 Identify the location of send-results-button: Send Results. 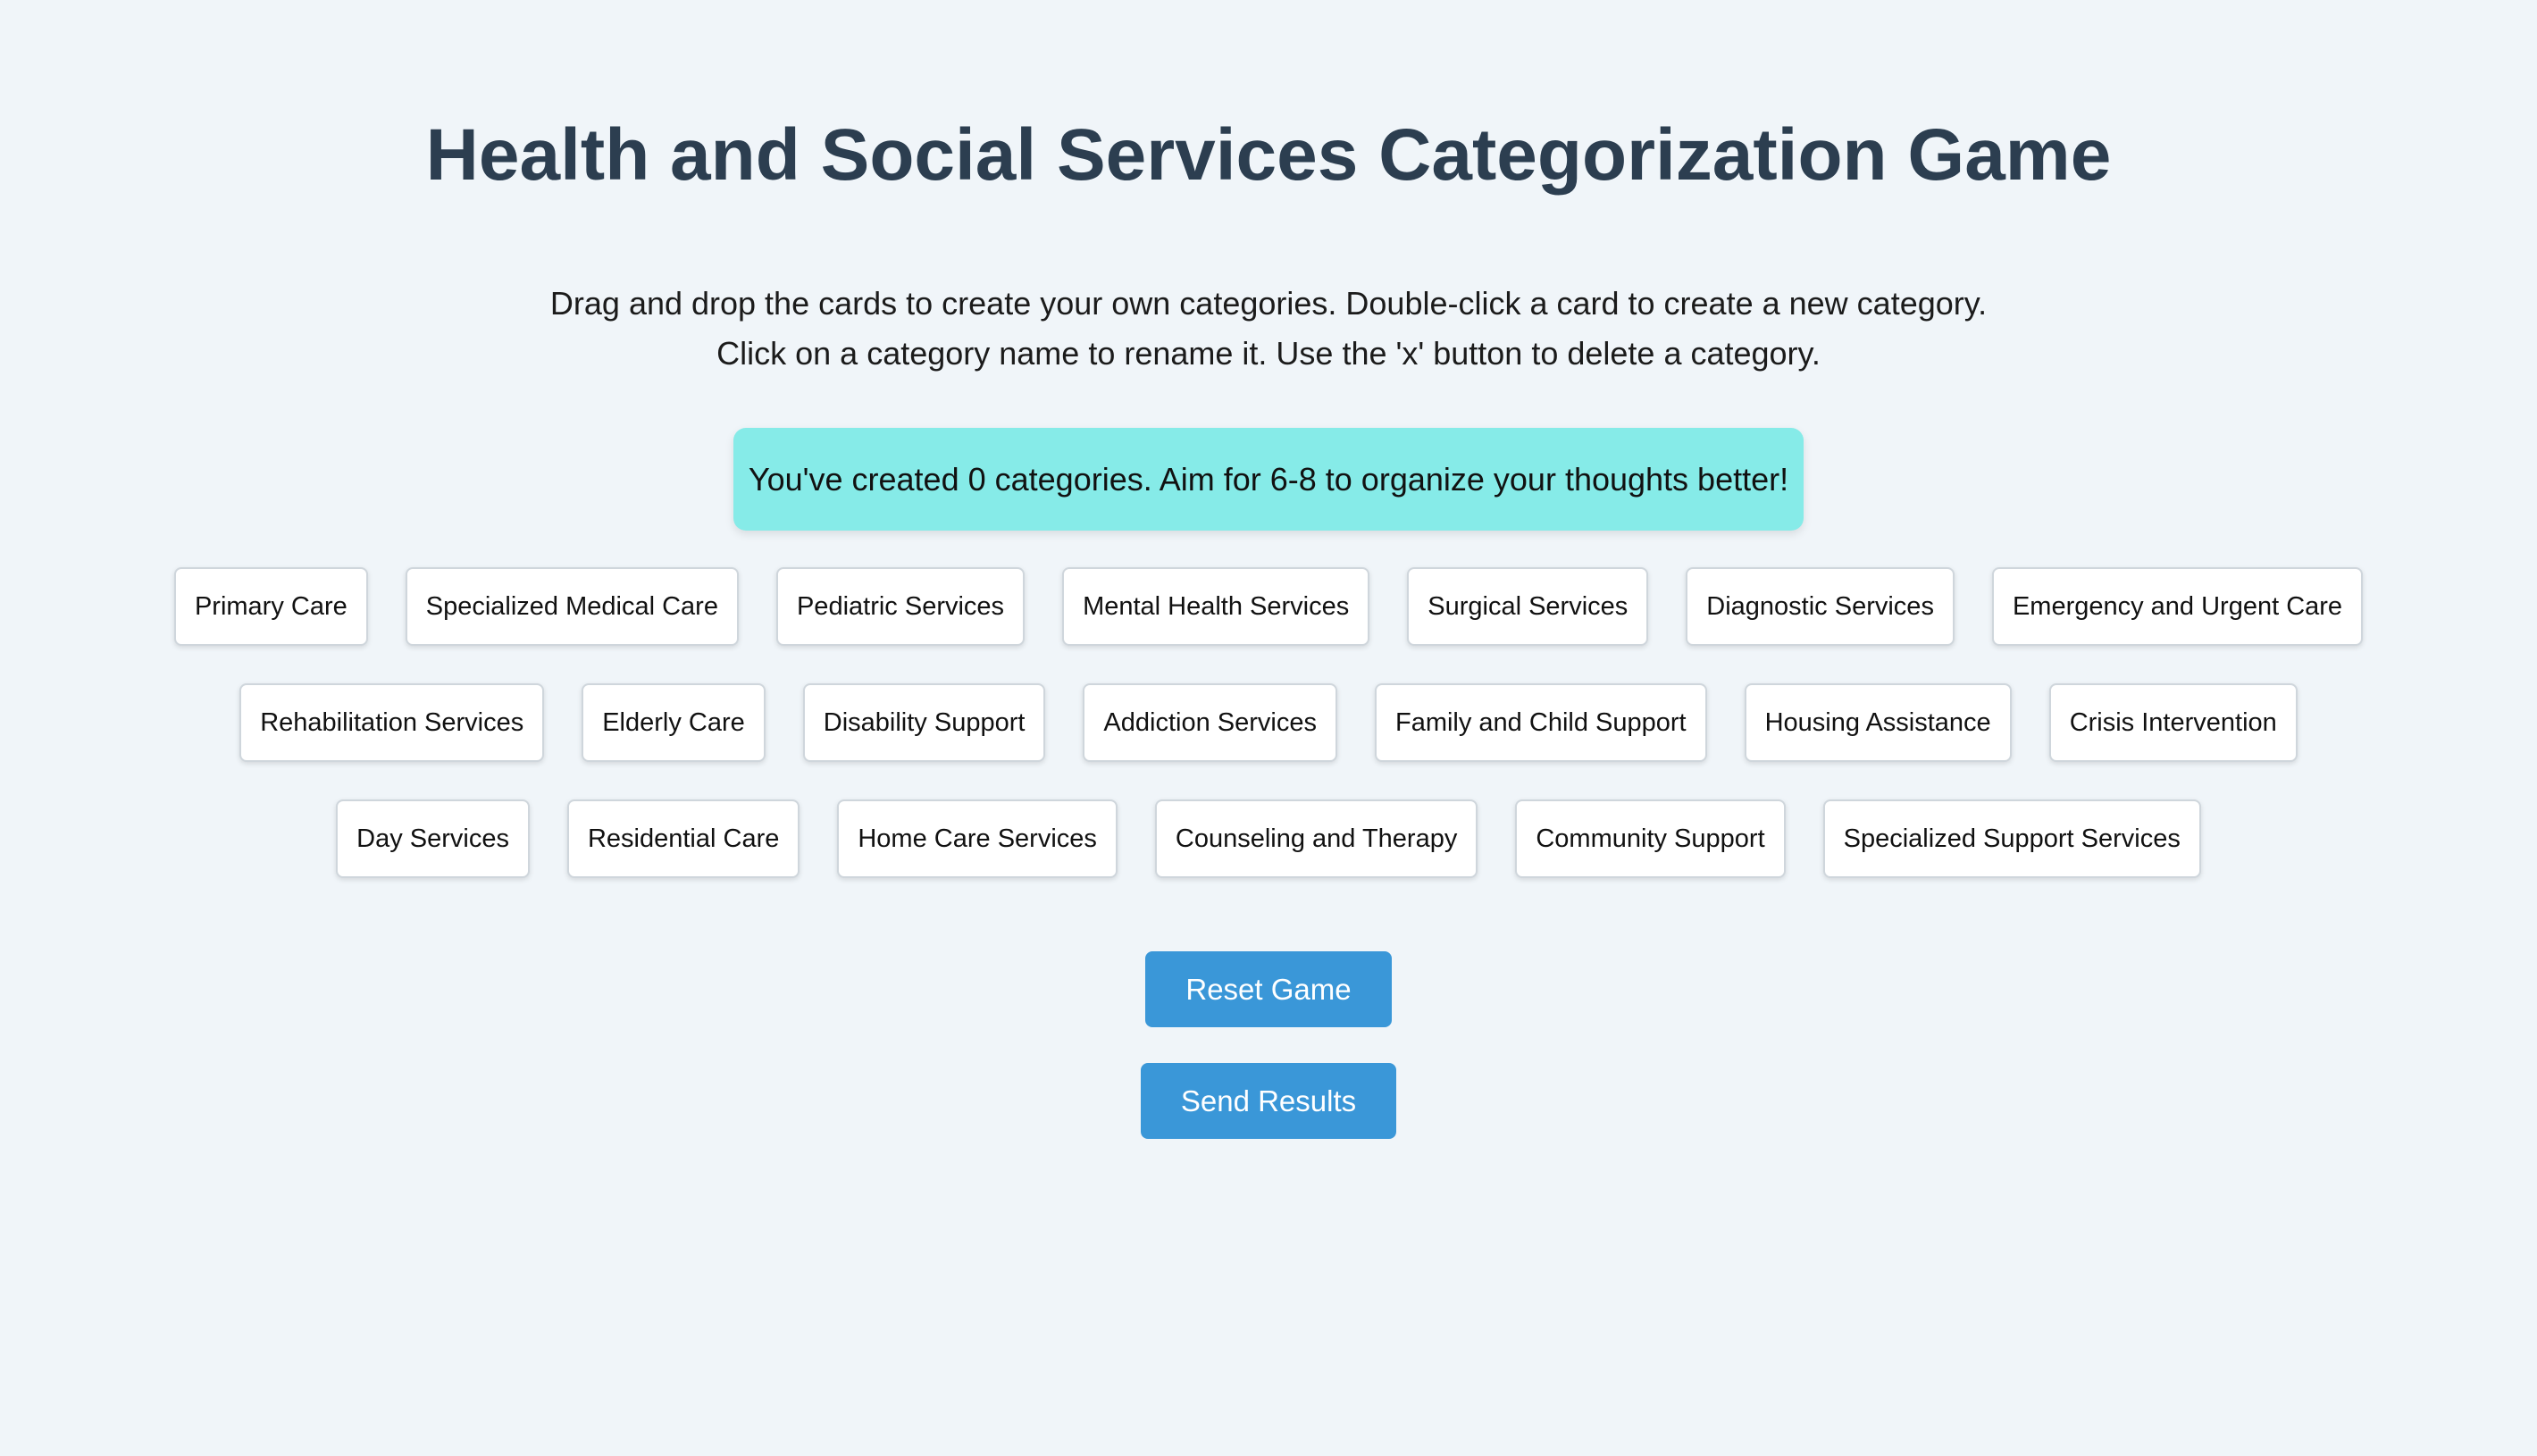
(1268, 1101).